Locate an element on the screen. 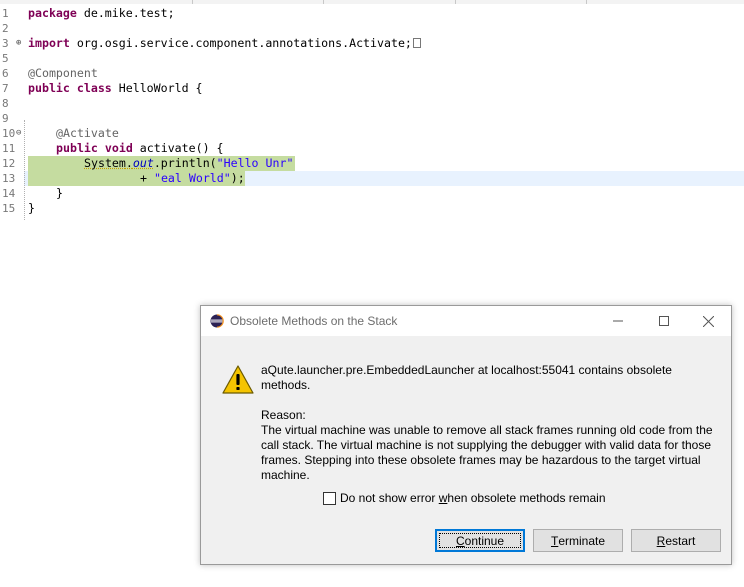 The height and width of the screenshot is (587, 744). code-text: .println( is located at coordinates (185, 163).